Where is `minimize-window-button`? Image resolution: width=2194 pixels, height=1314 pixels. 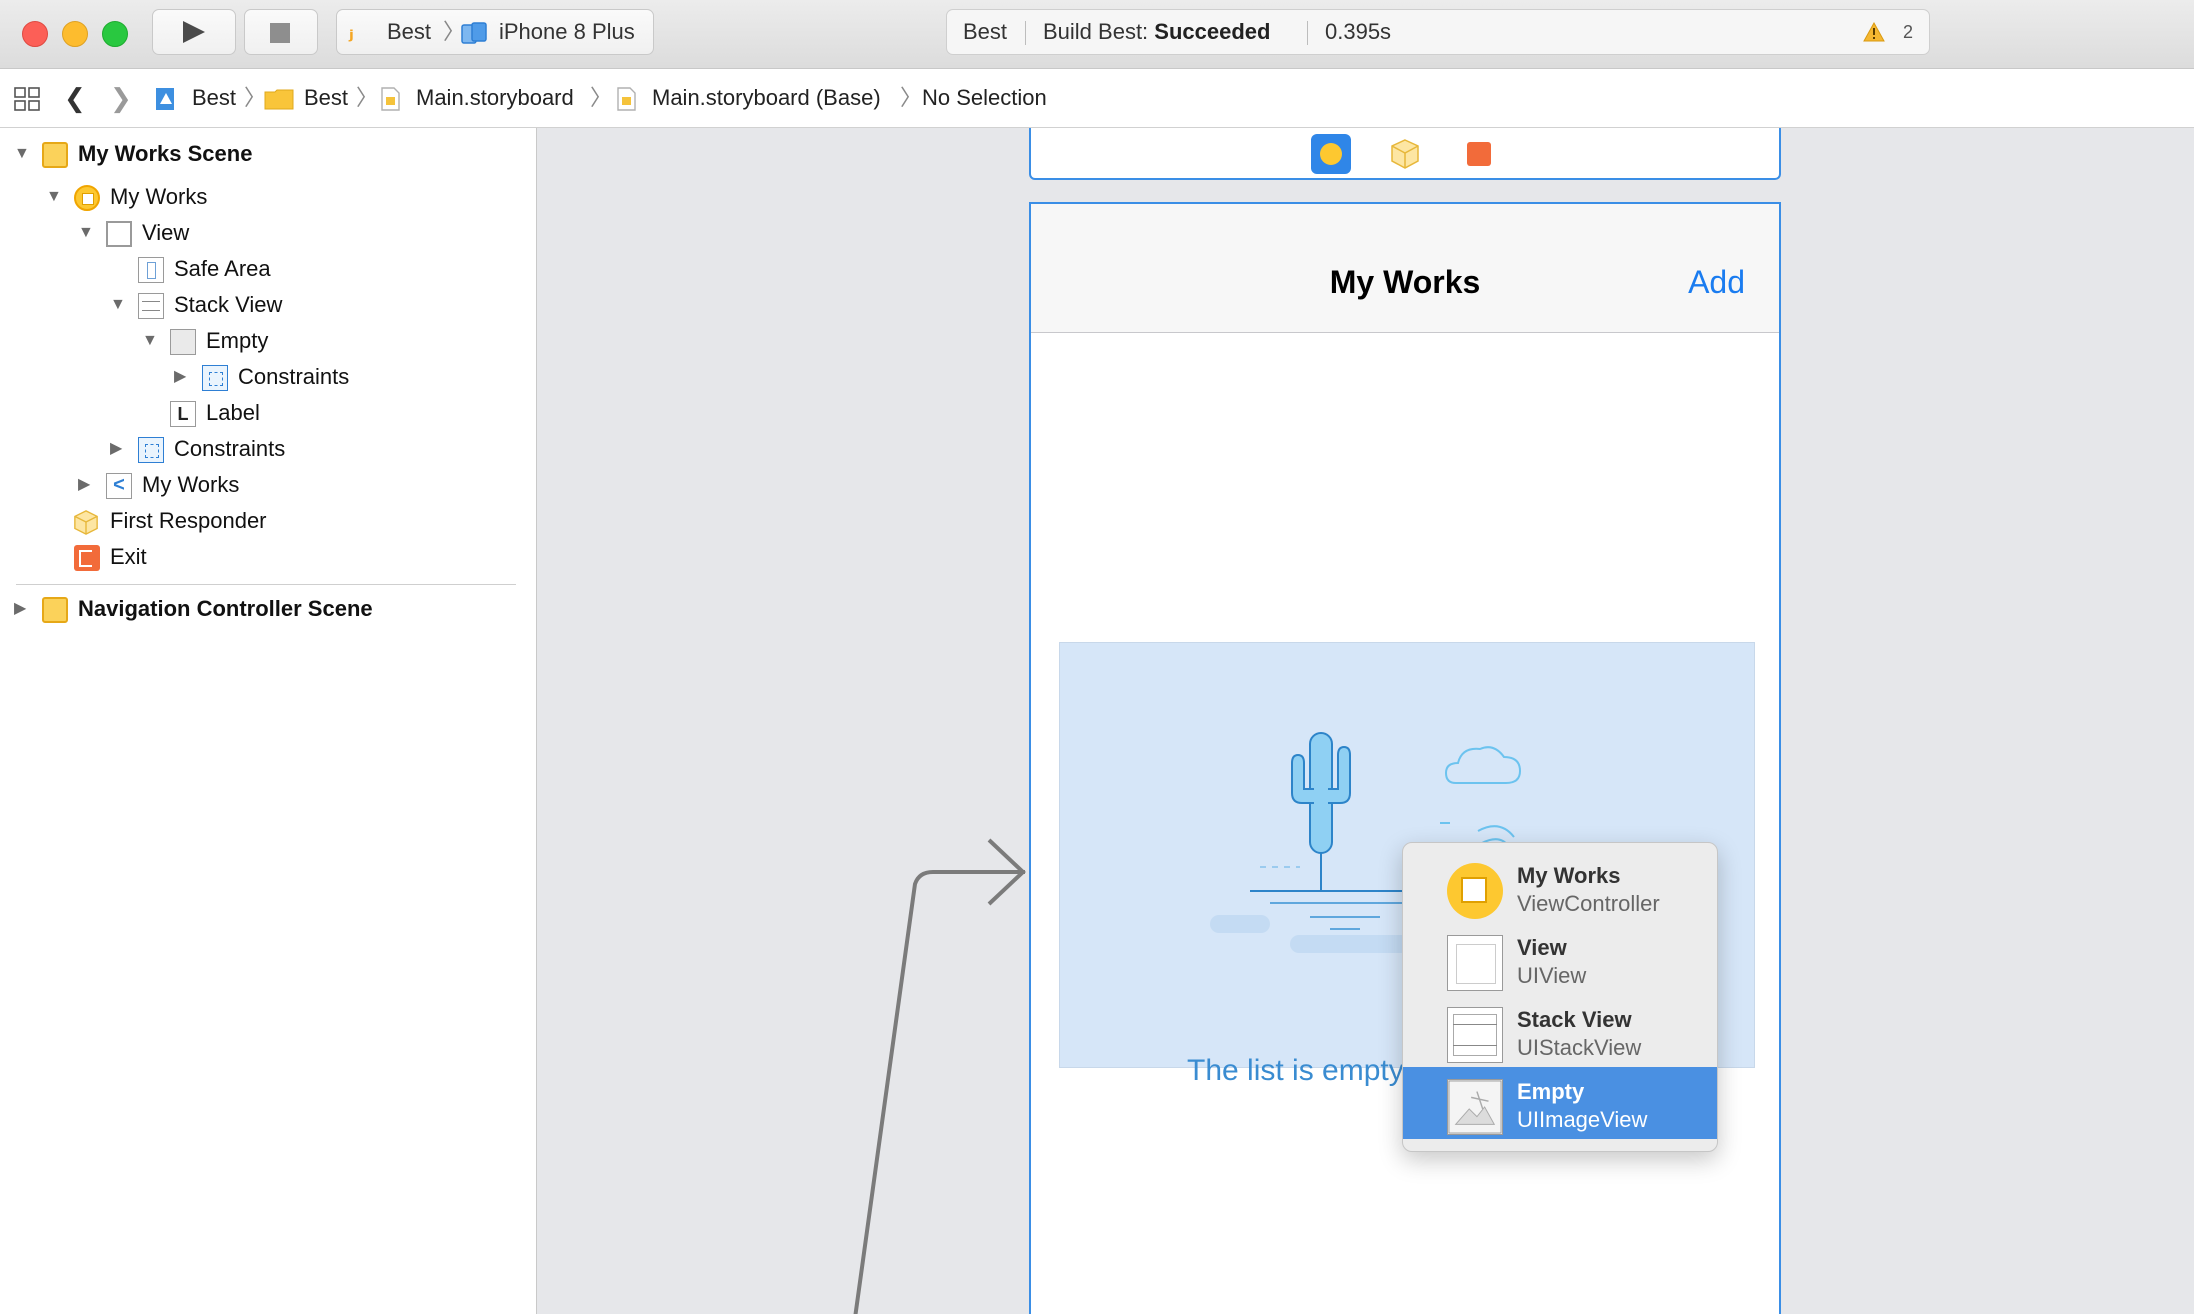 minimize-window-button is located at coordinates (75, 34).